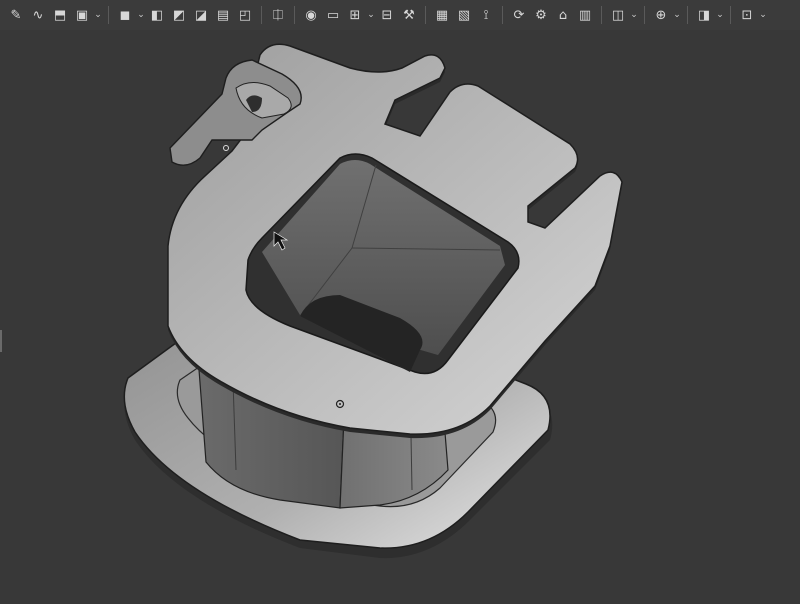  What do you see at coordinates (311, 15) in the screenshot?
I see `sphere-icon: ◉` at bounding box center [311, 15].